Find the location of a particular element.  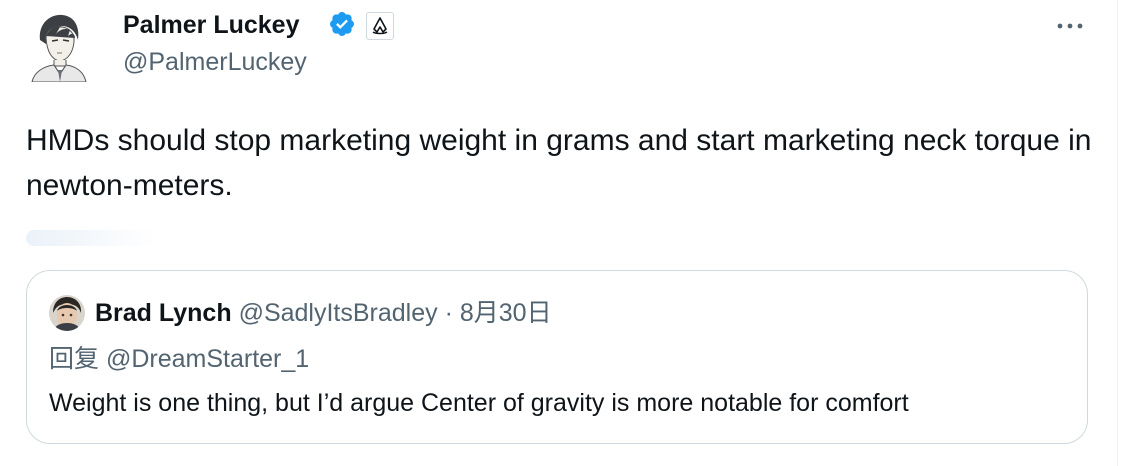

more-options-button is located at coordinates (1072, 26).